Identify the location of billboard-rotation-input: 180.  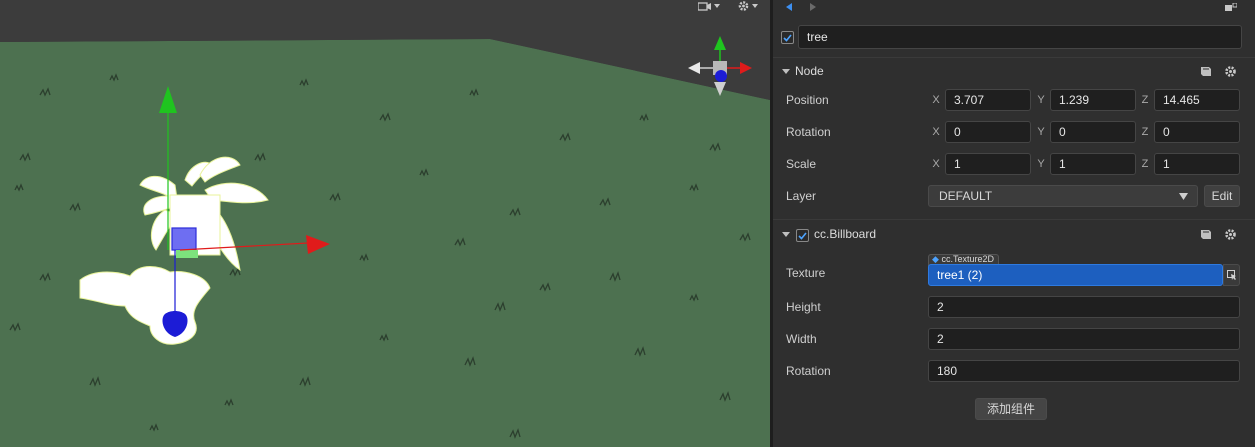
(1084, 371).